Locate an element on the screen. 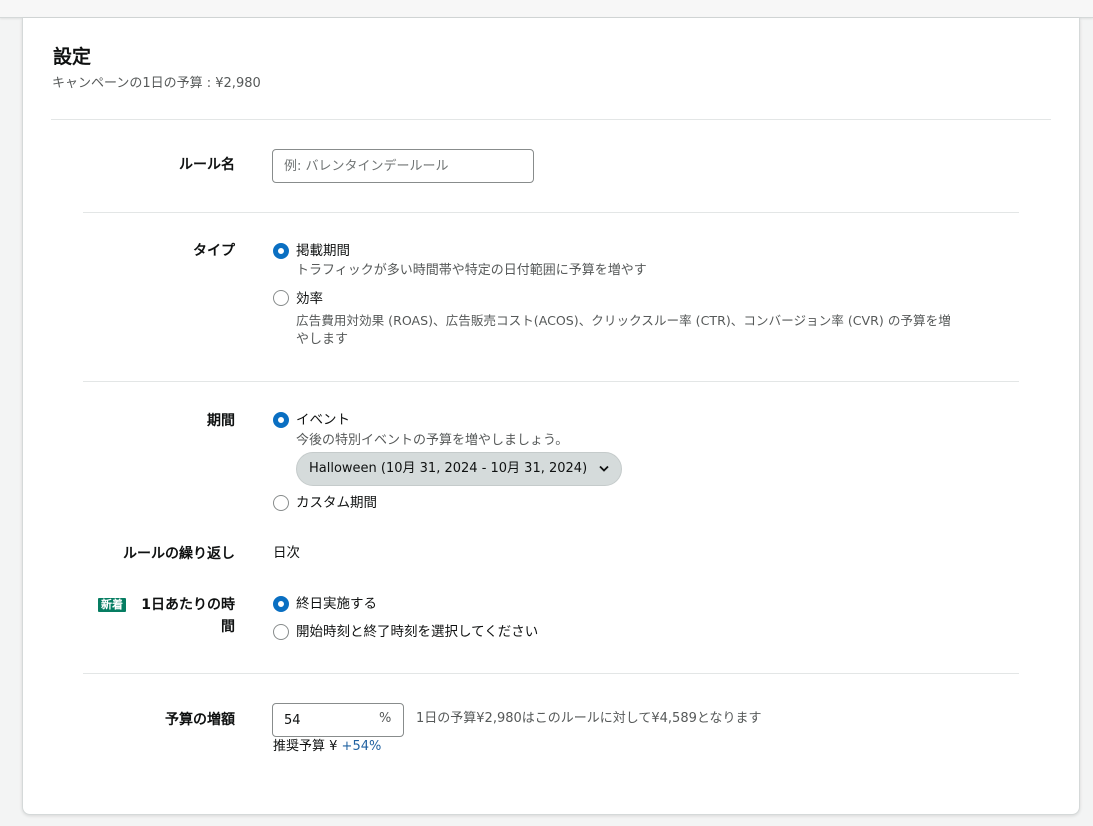  budget-increase-summary: 1日の予算¥2,980はこのルールに対して¥4,589となります is located at coordinates (589, 718).